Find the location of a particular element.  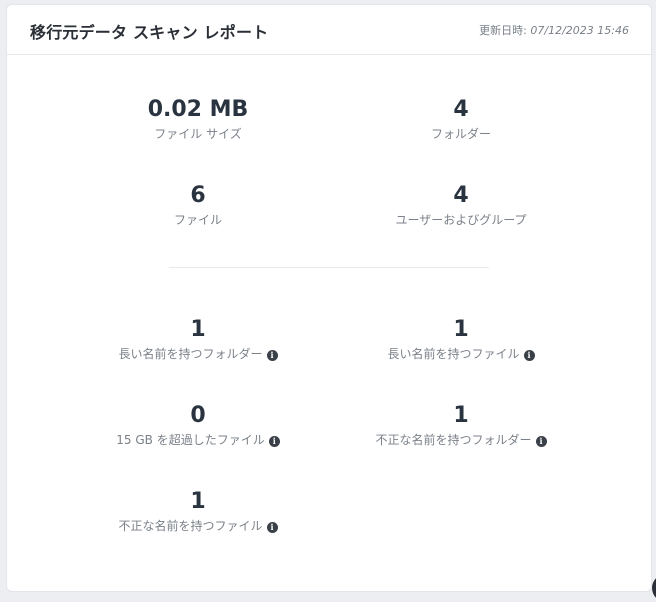

updated-value: 07/12/2023 15:46 is located at coordinates (579, 30).